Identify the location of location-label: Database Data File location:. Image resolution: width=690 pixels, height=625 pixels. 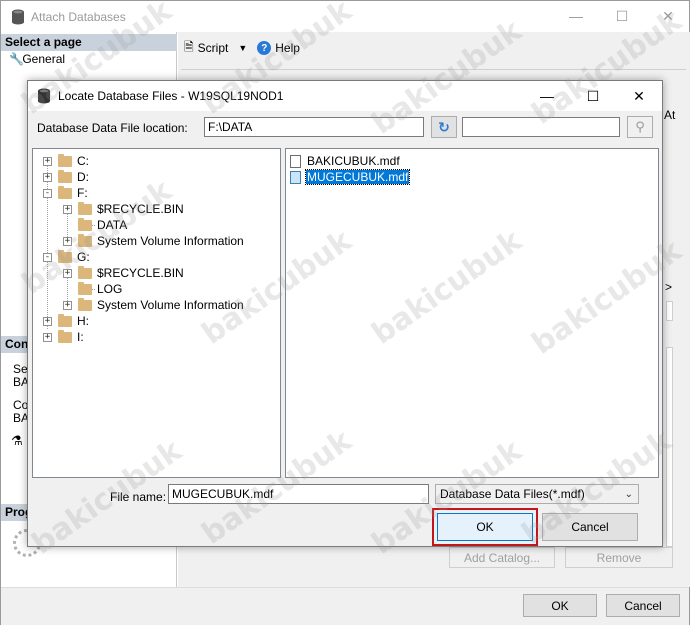
(112, 128).